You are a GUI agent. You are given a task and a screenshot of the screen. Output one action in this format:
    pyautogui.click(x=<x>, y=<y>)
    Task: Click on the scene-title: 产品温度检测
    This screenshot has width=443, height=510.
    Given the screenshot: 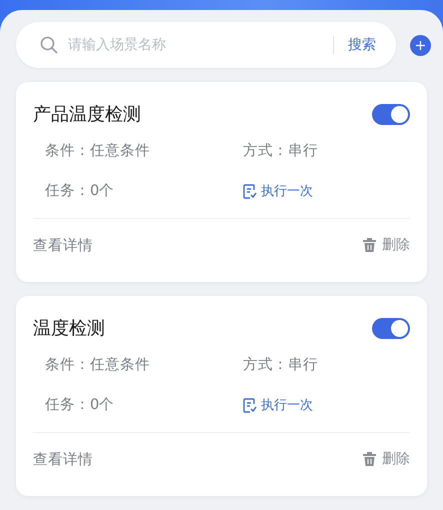 What is the action you would take?
    pyautogui.click(x=87, y=114)
    